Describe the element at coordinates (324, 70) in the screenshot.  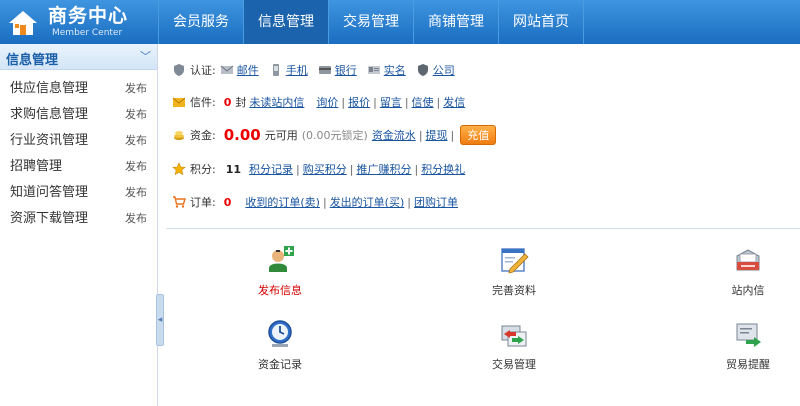
I see `bank-card-icon` at that location.